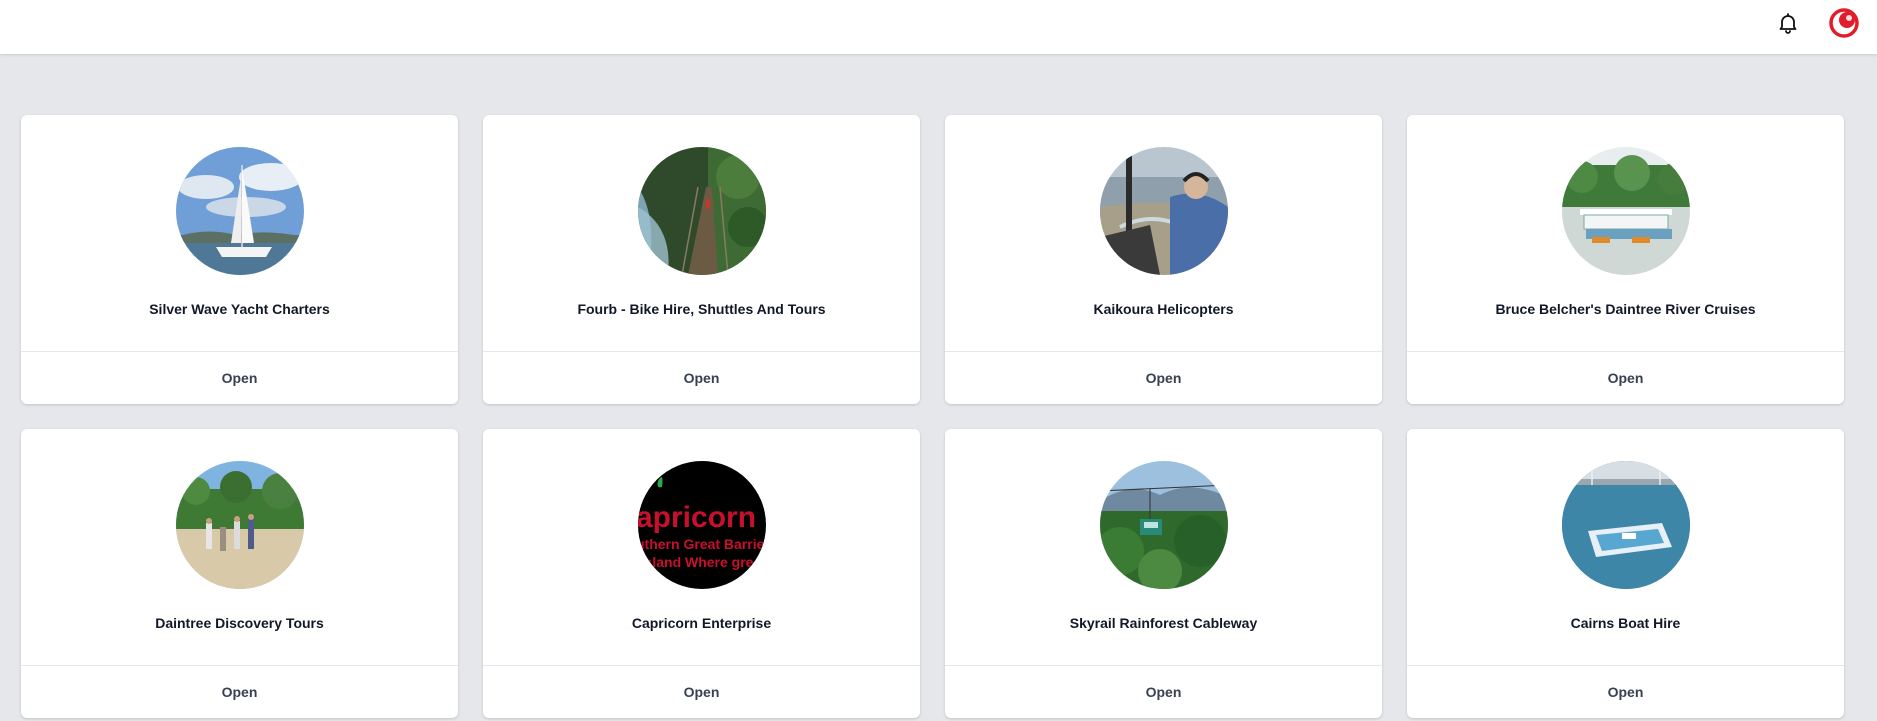  I want to click on helicopter-cockpit-photo, so click(1163, 211).